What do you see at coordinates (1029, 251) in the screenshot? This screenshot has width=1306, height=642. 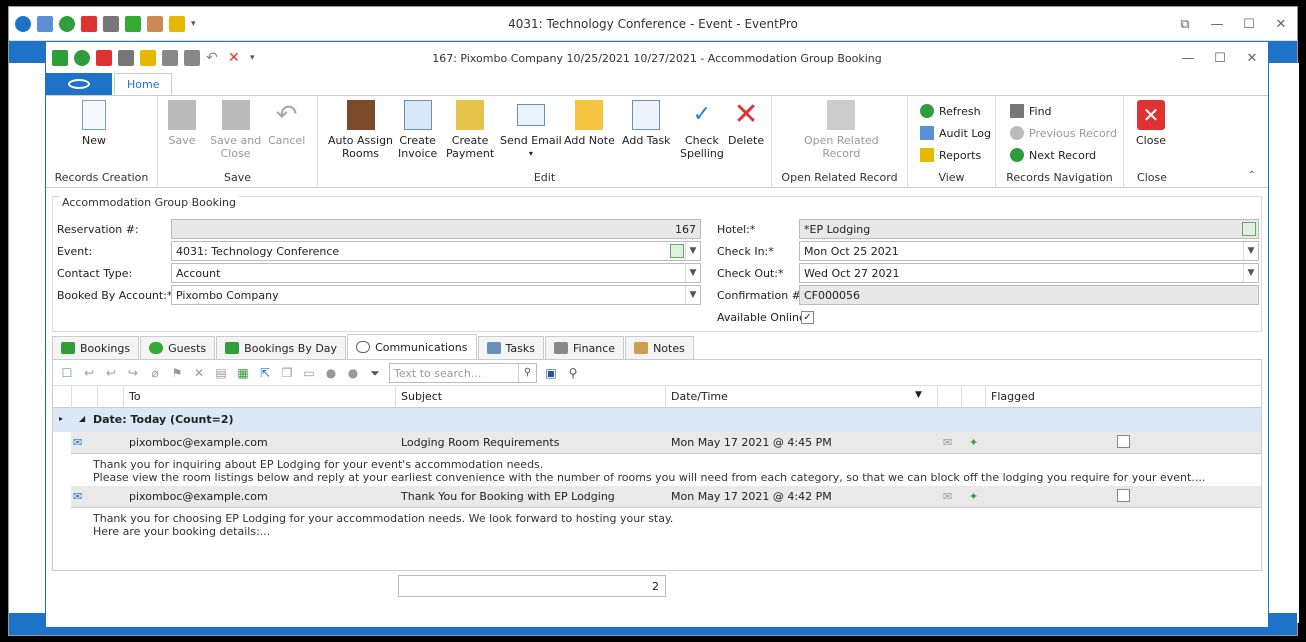 I see `check-in-field: Mon Oct 25 2021 ▼` at bounding box center [1029, 251].